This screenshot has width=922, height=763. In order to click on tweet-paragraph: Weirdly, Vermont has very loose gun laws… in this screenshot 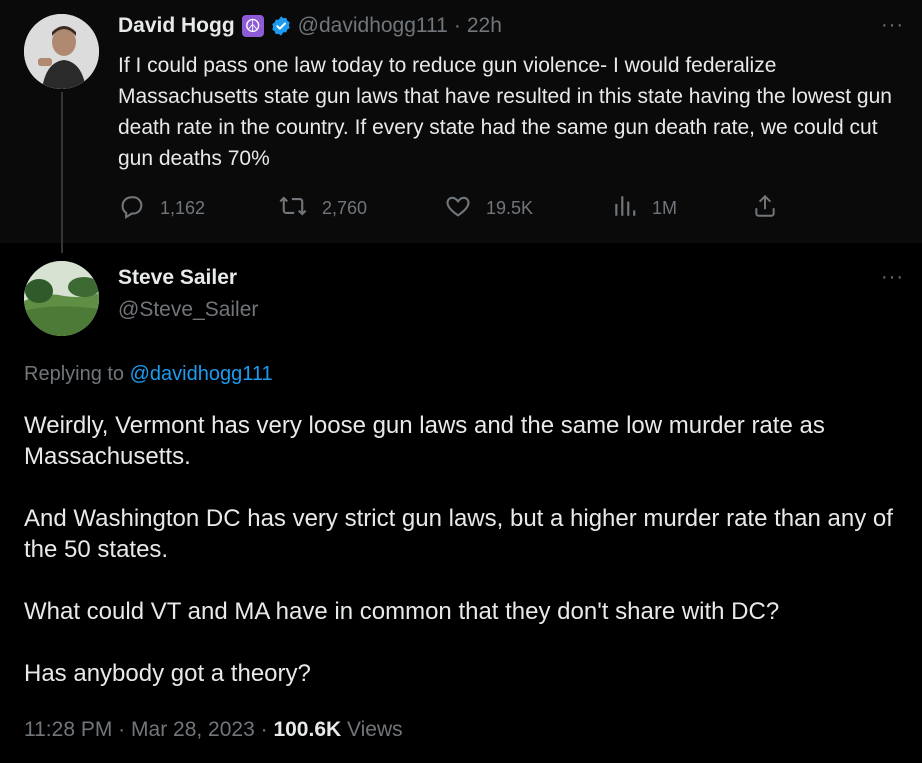, I will do `click(424, 441)`.